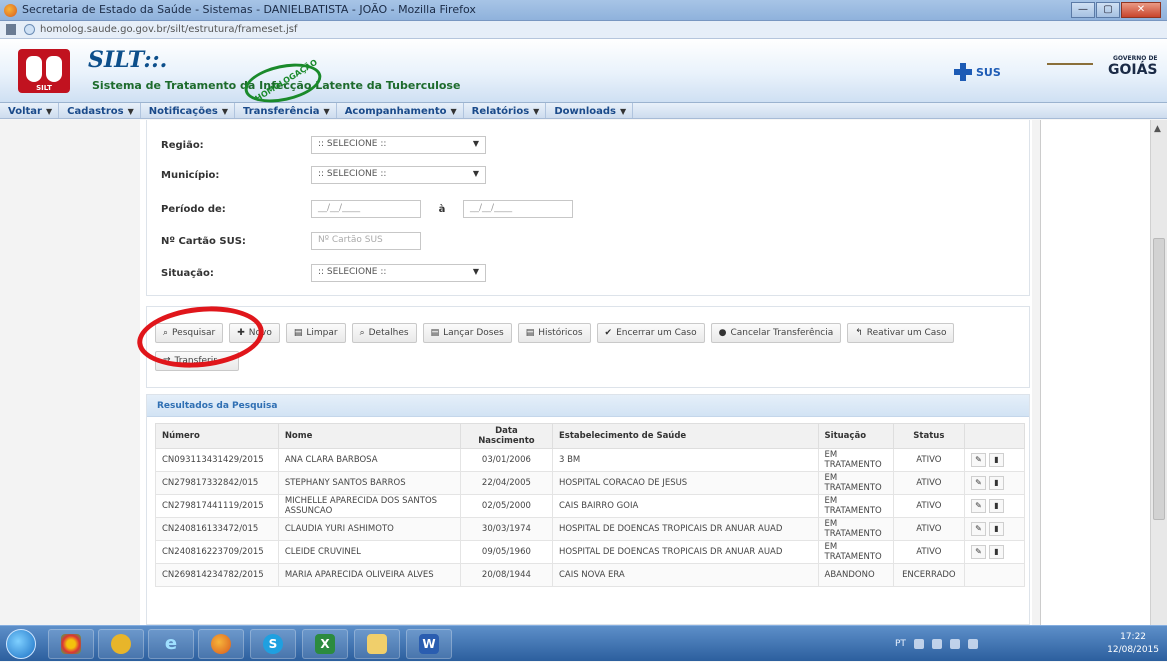 The width and height of the screenshot is (1167, 662). I want to click on taskbar-skype: S, so click(273, 644).